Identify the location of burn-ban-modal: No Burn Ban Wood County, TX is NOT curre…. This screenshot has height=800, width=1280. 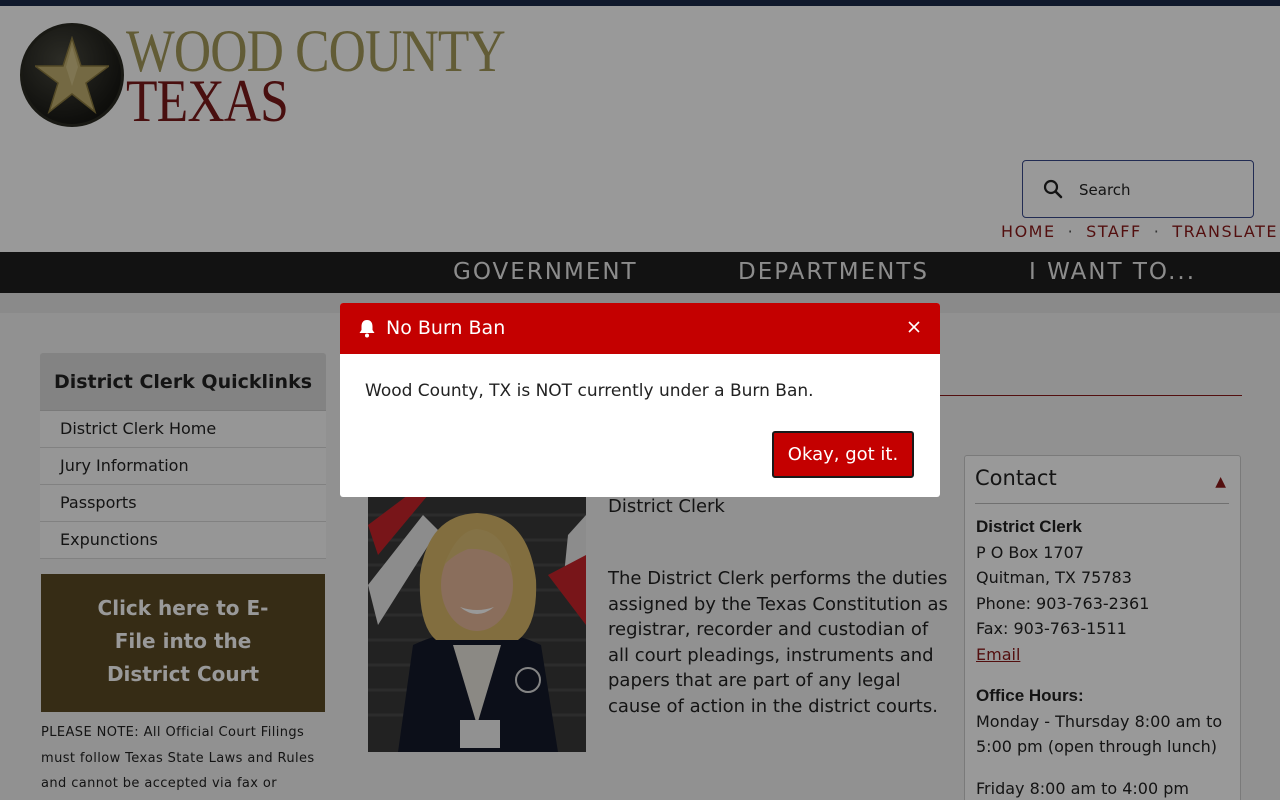
(640, 400).